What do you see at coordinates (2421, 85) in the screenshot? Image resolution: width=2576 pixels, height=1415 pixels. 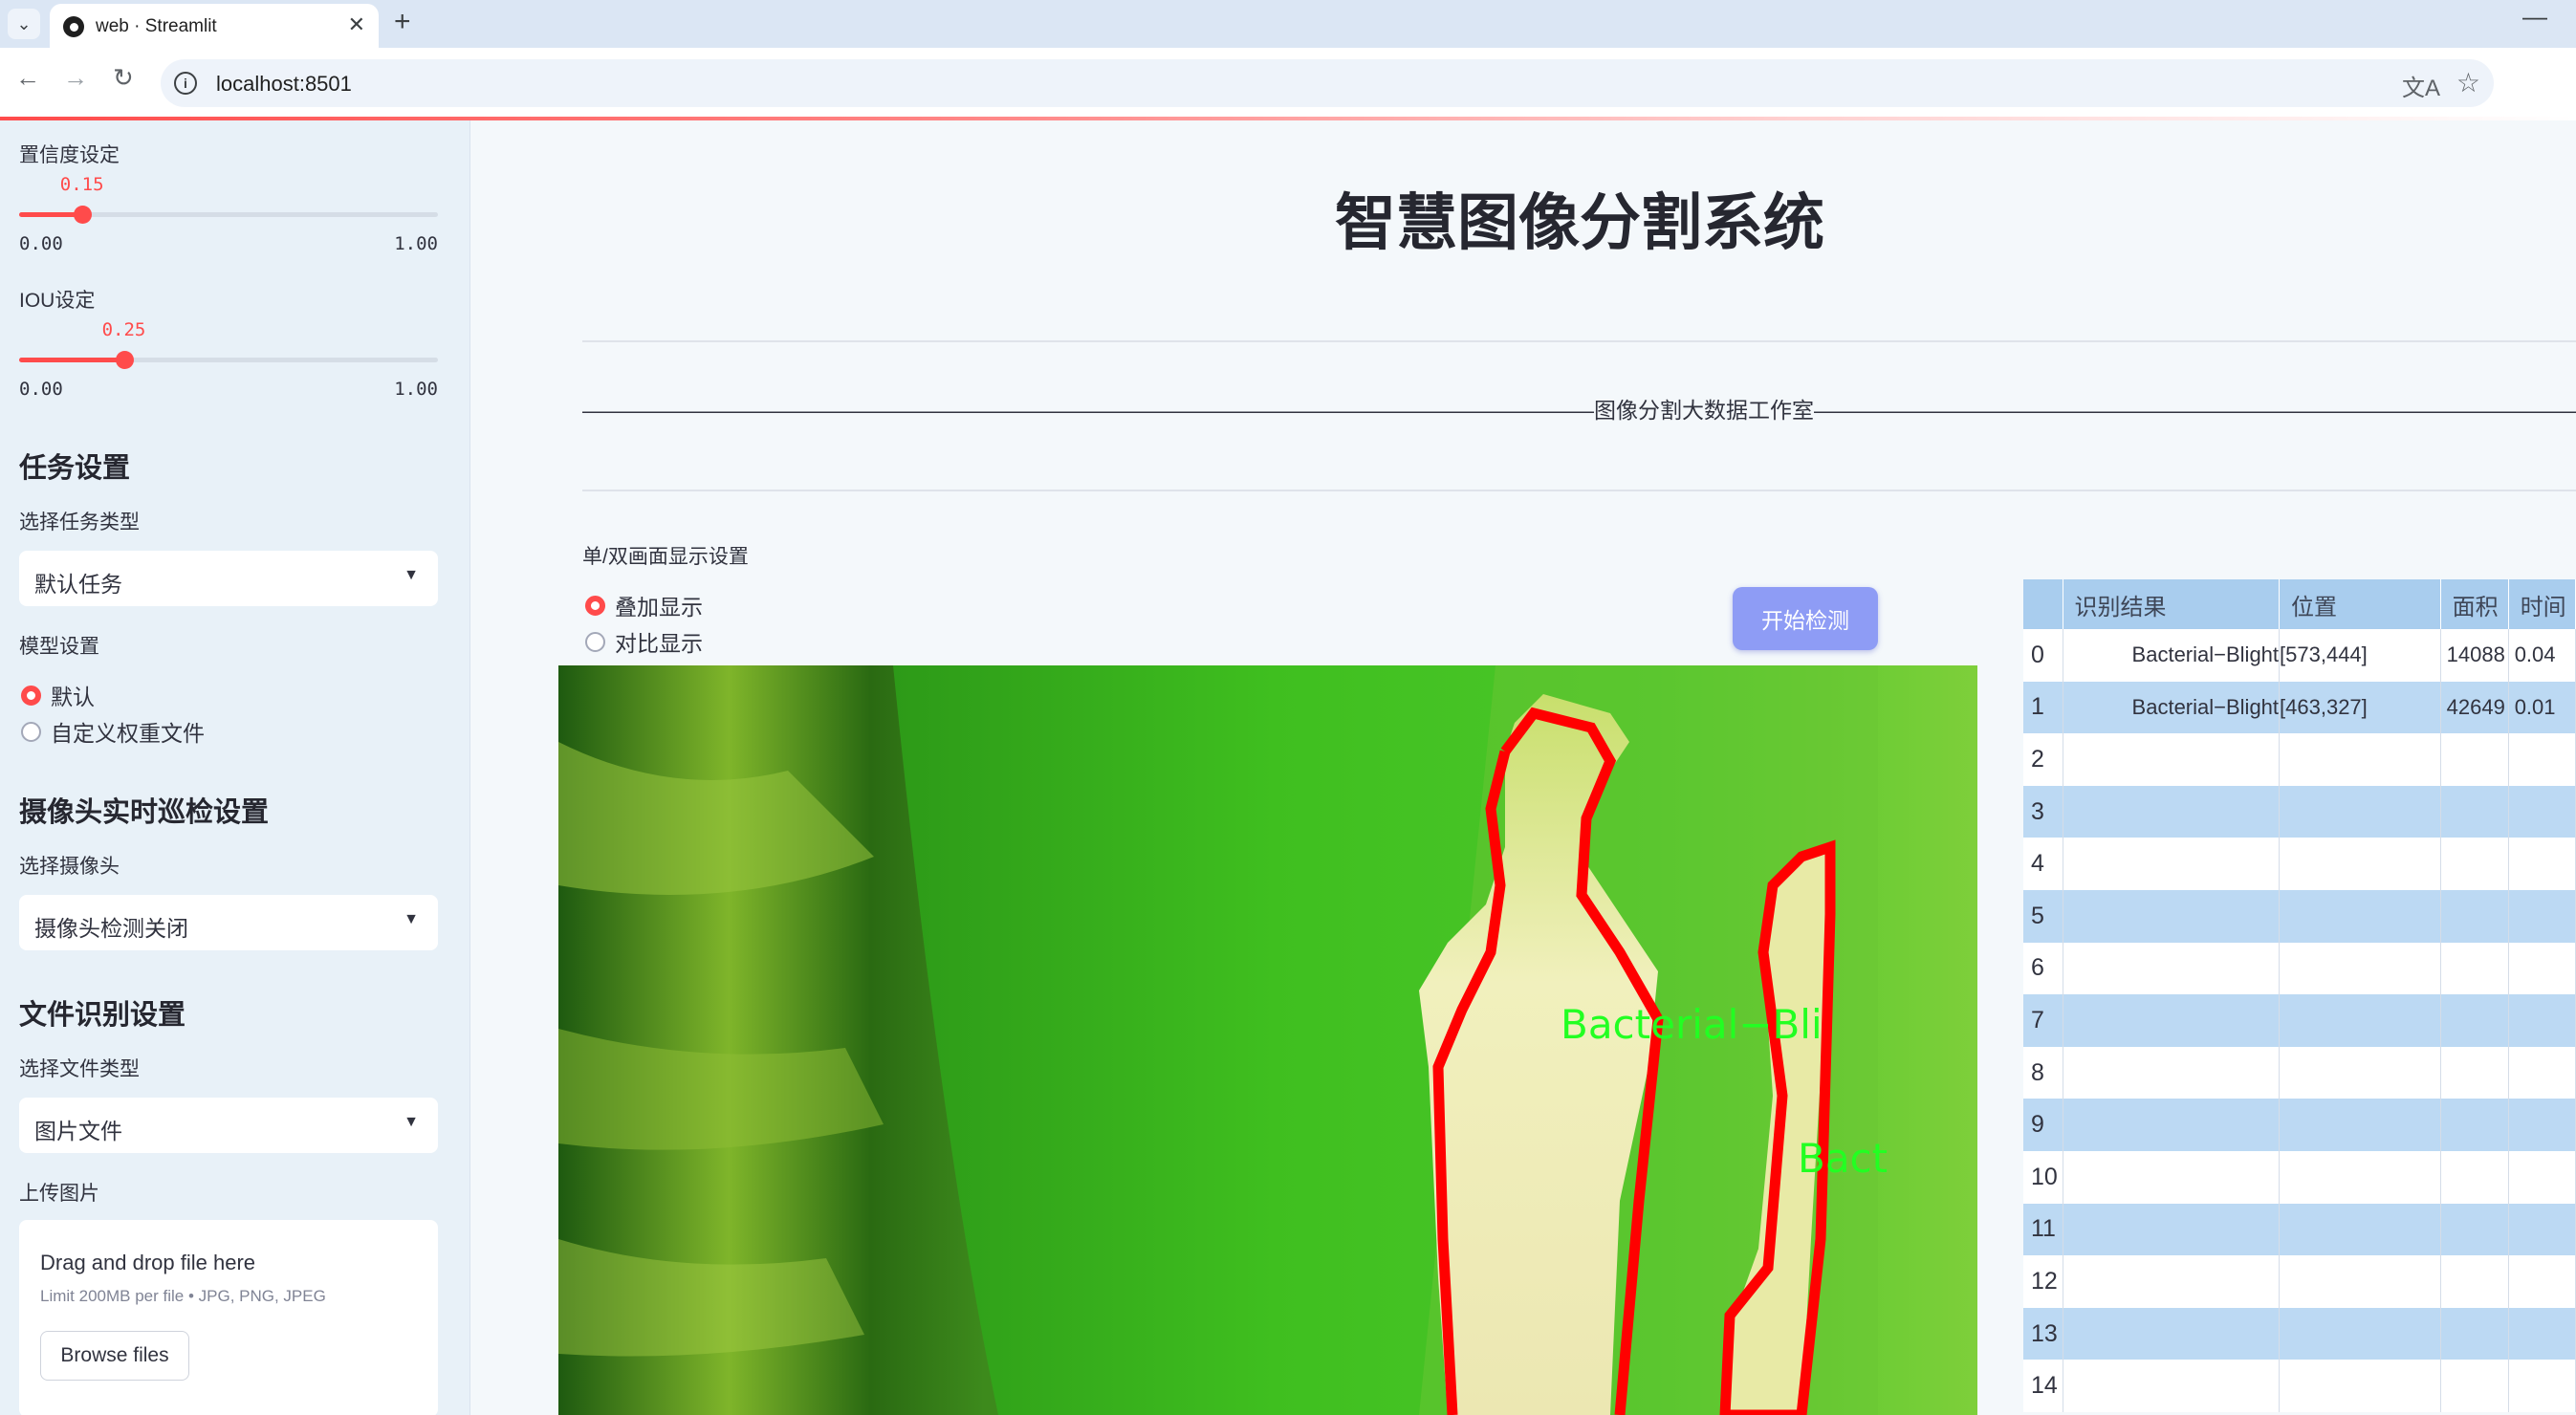 I see `translate-icon: 文A` at bounding box center [2421, 85].